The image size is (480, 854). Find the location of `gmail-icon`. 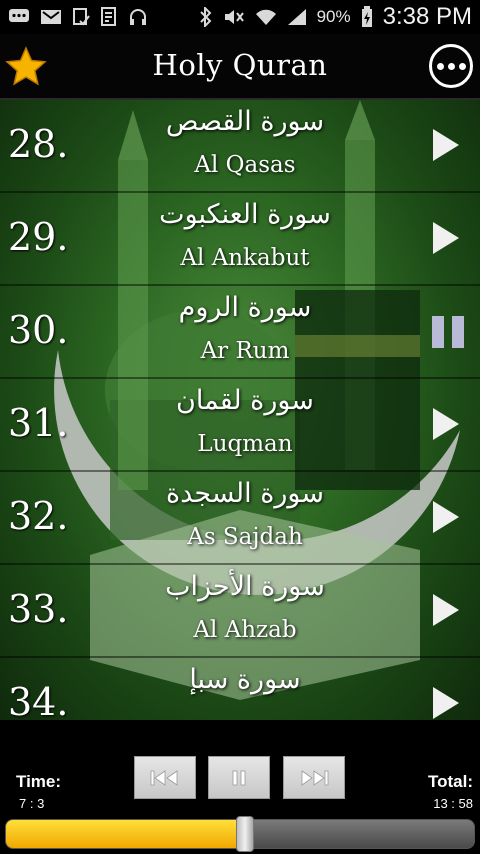

gmail-icon is located at coordinates (51, 17).